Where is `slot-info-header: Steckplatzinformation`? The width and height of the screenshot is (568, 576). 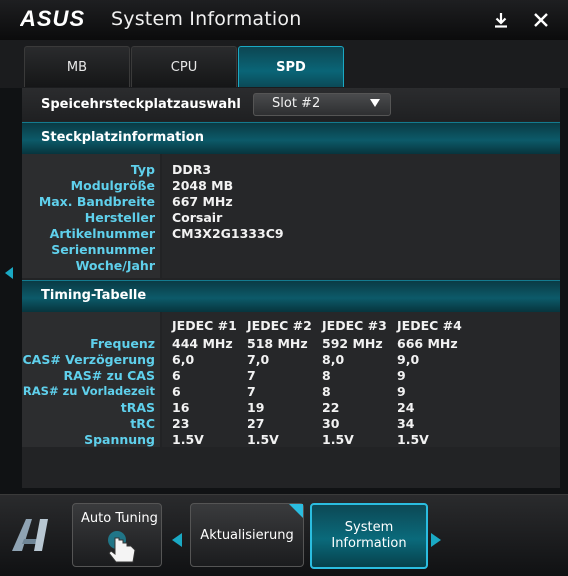
slot-info-header: Steckplatzinformation is located at coordinates (291, 138).